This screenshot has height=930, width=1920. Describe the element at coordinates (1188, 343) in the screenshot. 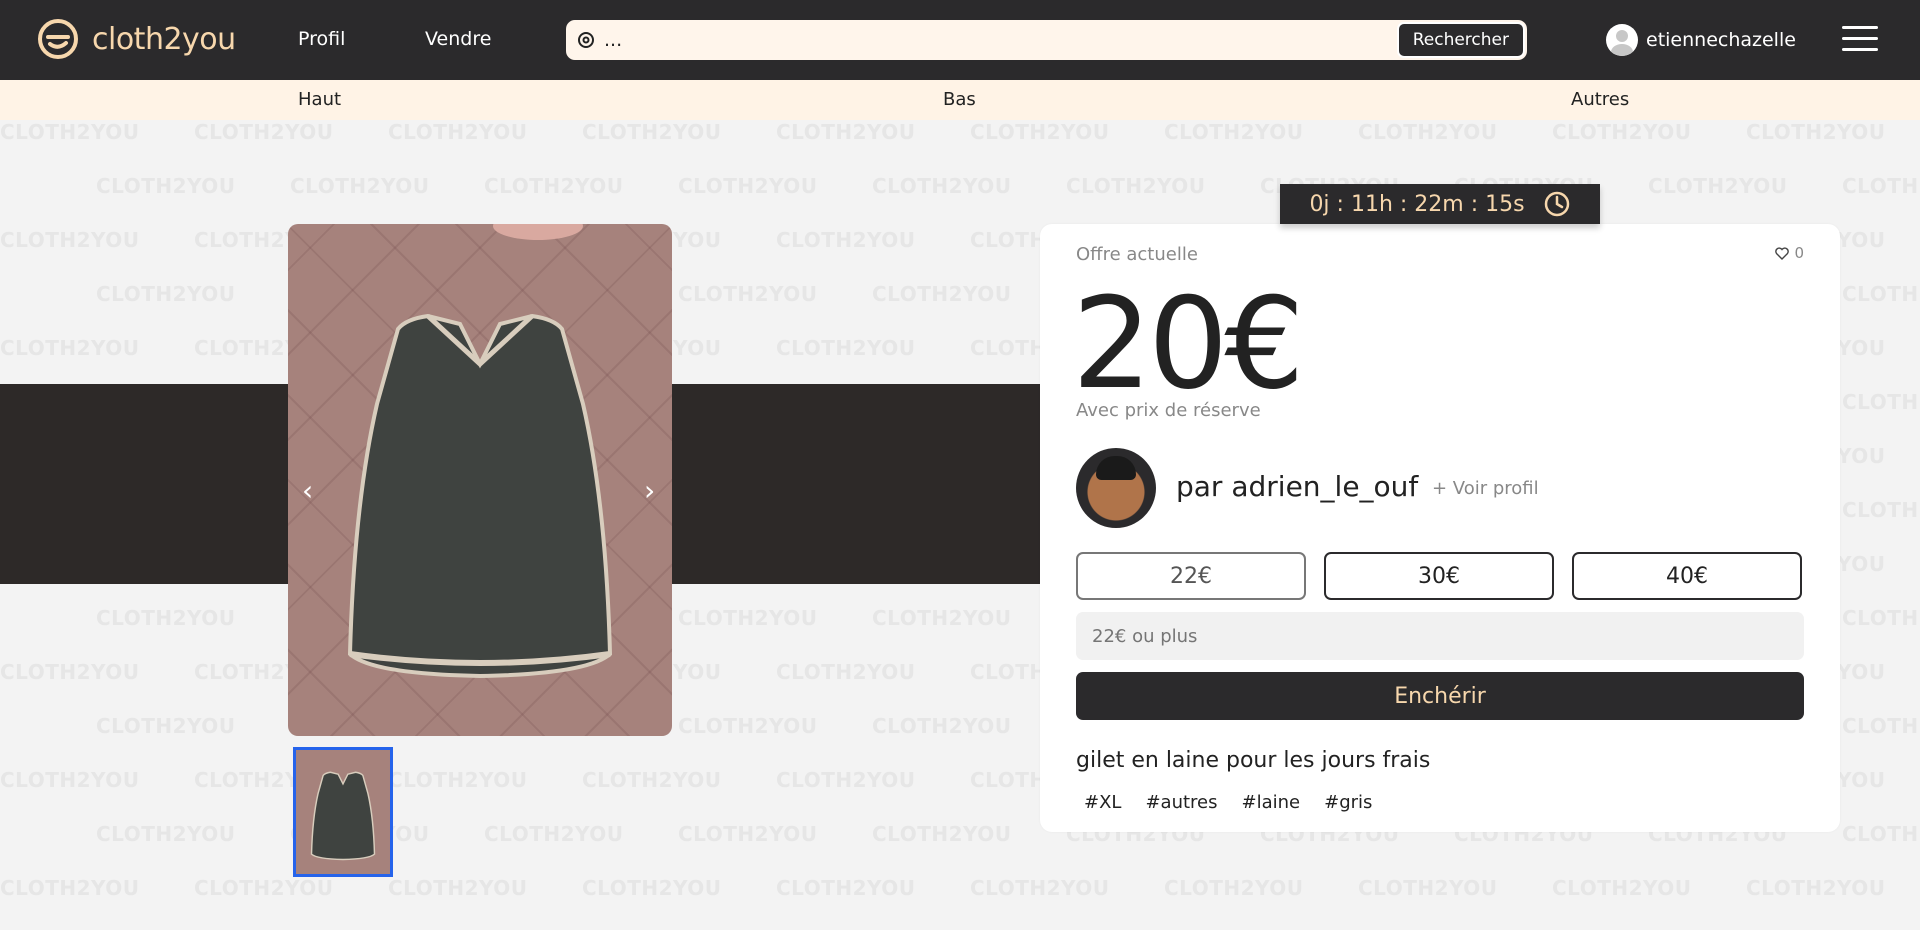

I see `current-price: 20€` at that location.